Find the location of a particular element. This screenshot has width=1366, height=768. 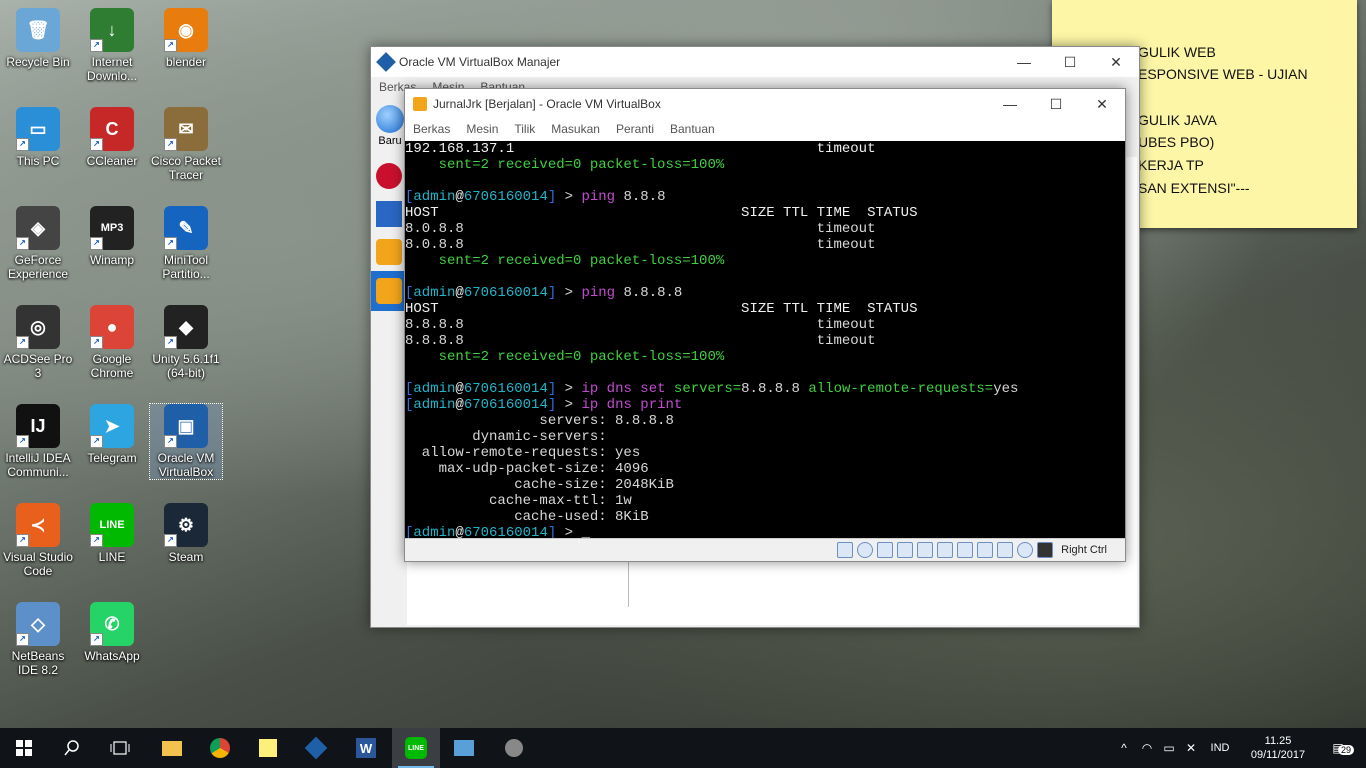

usb-icon is located at coordinates (925, 550).